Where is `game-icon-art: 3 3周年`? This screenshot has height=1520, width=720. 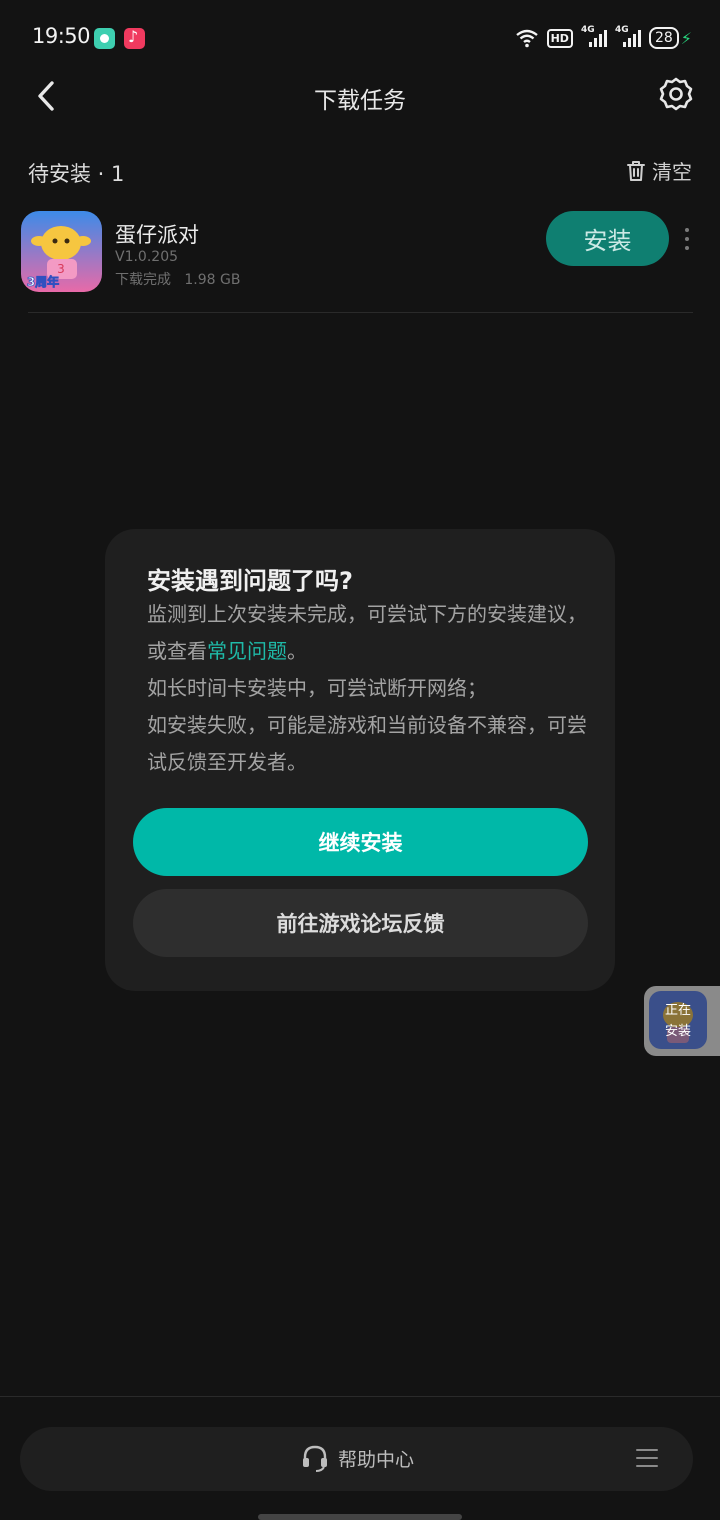 game-icon-art: 3 3周年 is located at coordinates (61, 251).